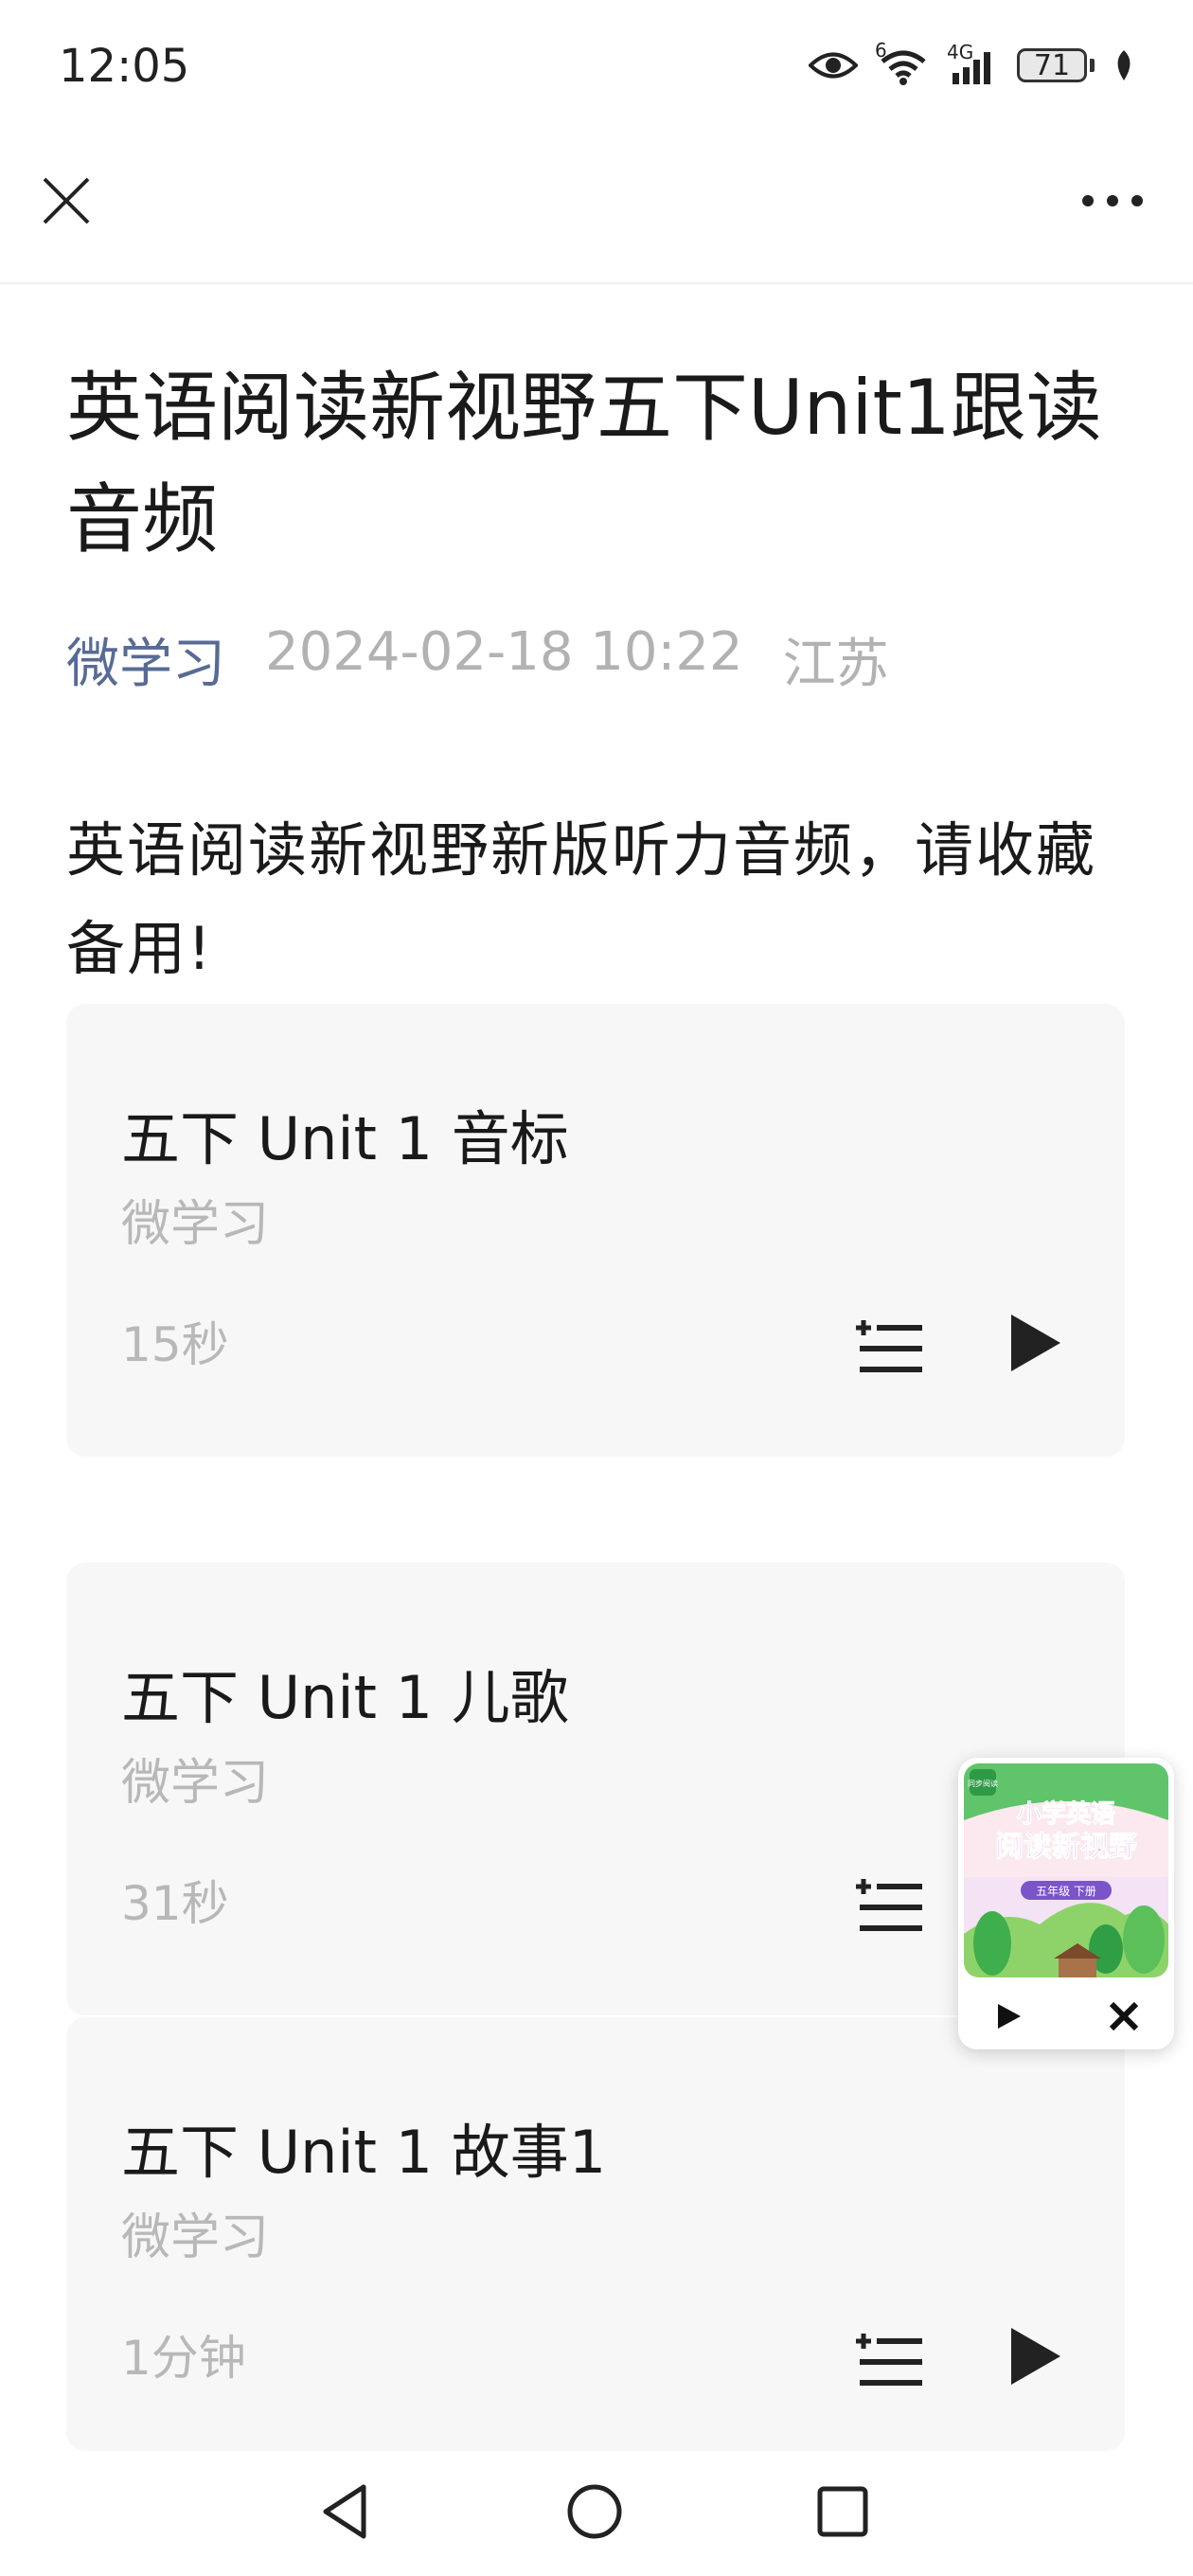  Describe the element at coordinates (124, 66) in the screenshot. I see `status-time: 12:05` at that location.